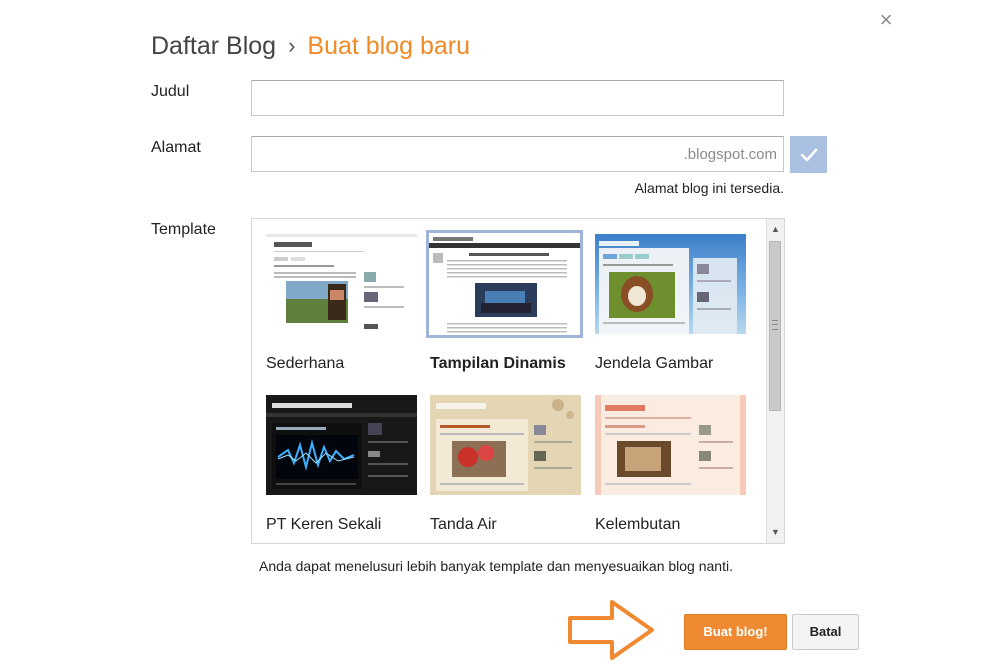  I want to click on breadcrumb-parent: Daftar Blog, so click(213, 46).